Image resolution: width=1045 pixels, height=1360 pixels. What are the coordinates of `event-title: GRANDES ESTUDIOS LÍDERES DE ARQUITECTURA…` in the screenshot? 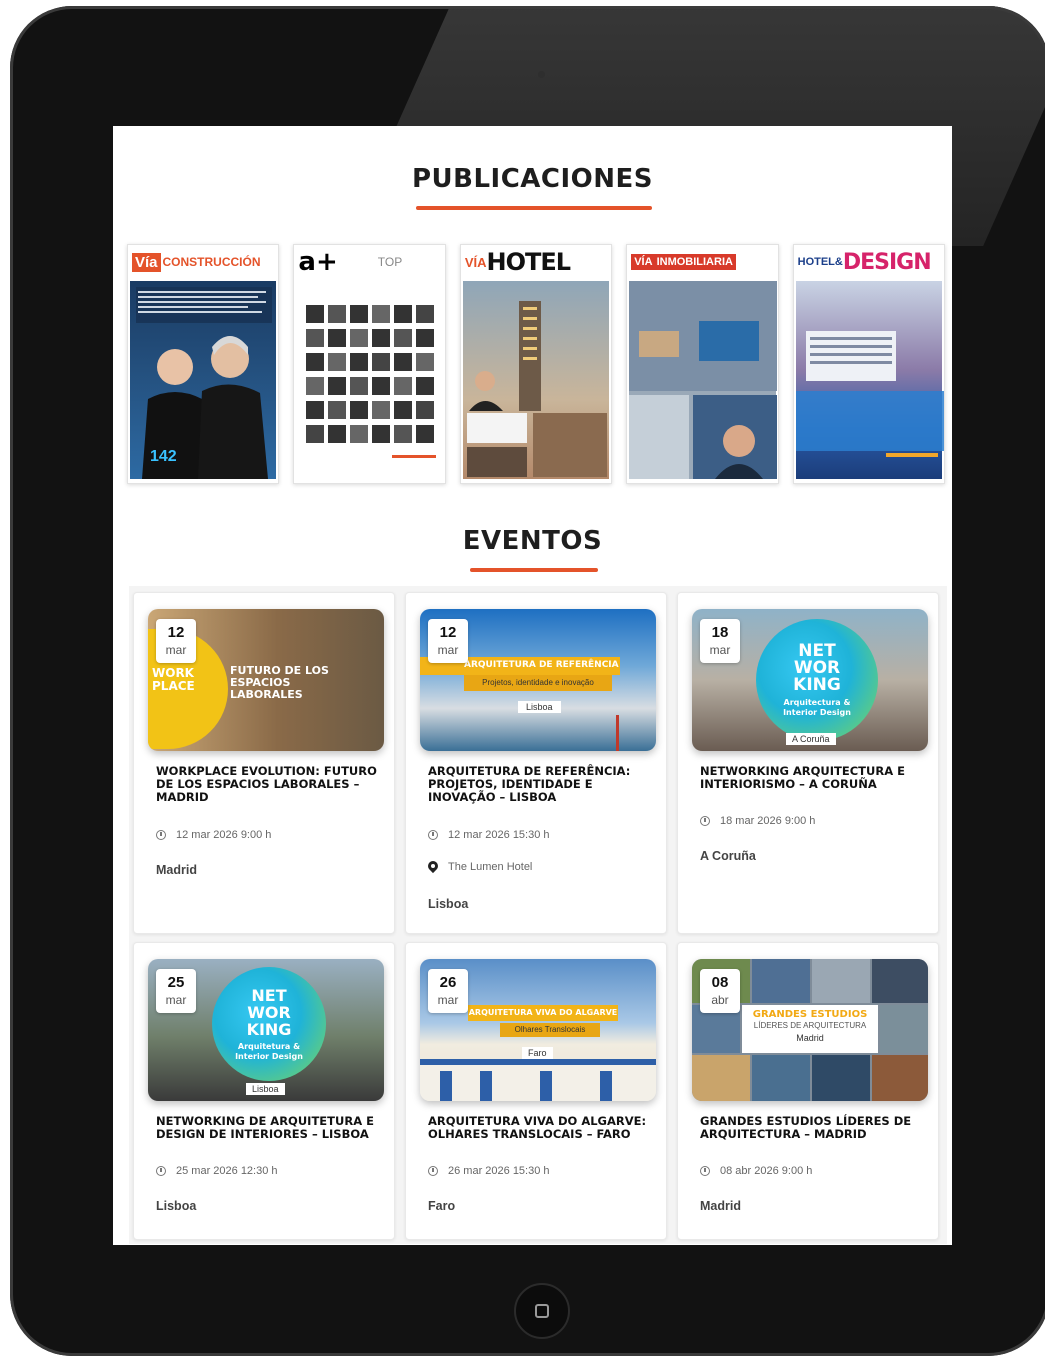 It's located at (812, 1128).